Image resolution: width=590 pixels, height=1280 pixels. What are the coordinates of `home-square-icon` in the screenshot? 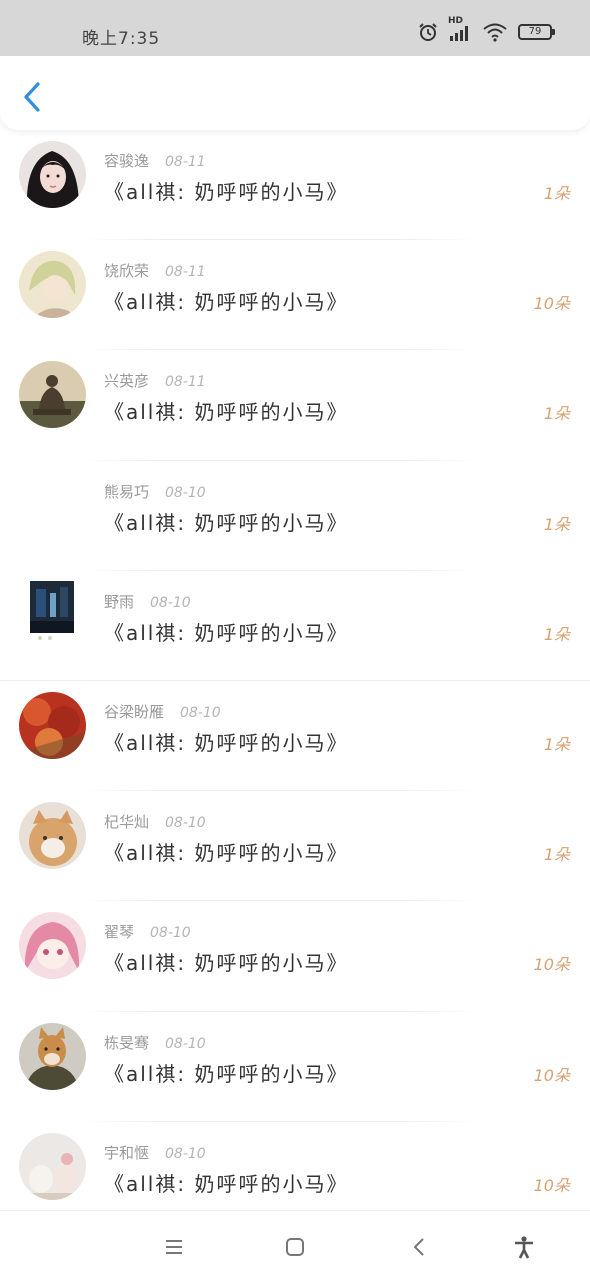 It's located at (295, 1247).